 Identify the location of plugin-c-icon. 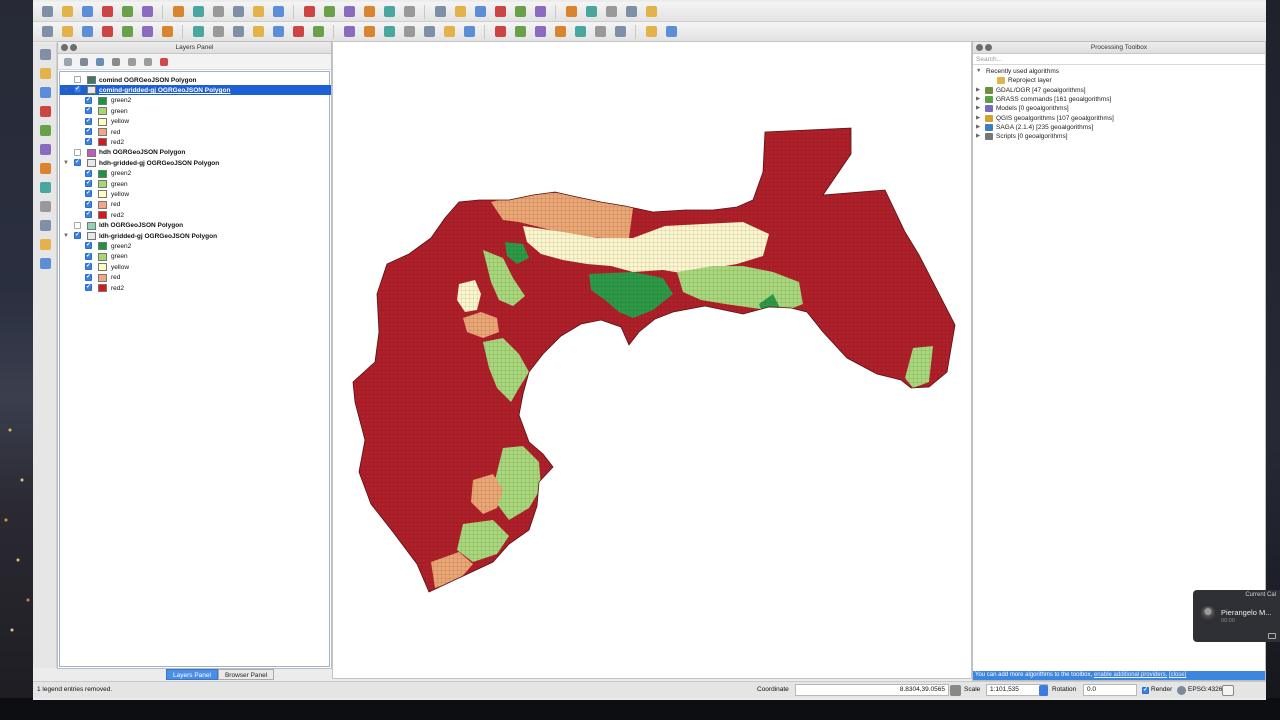
(580, 31).